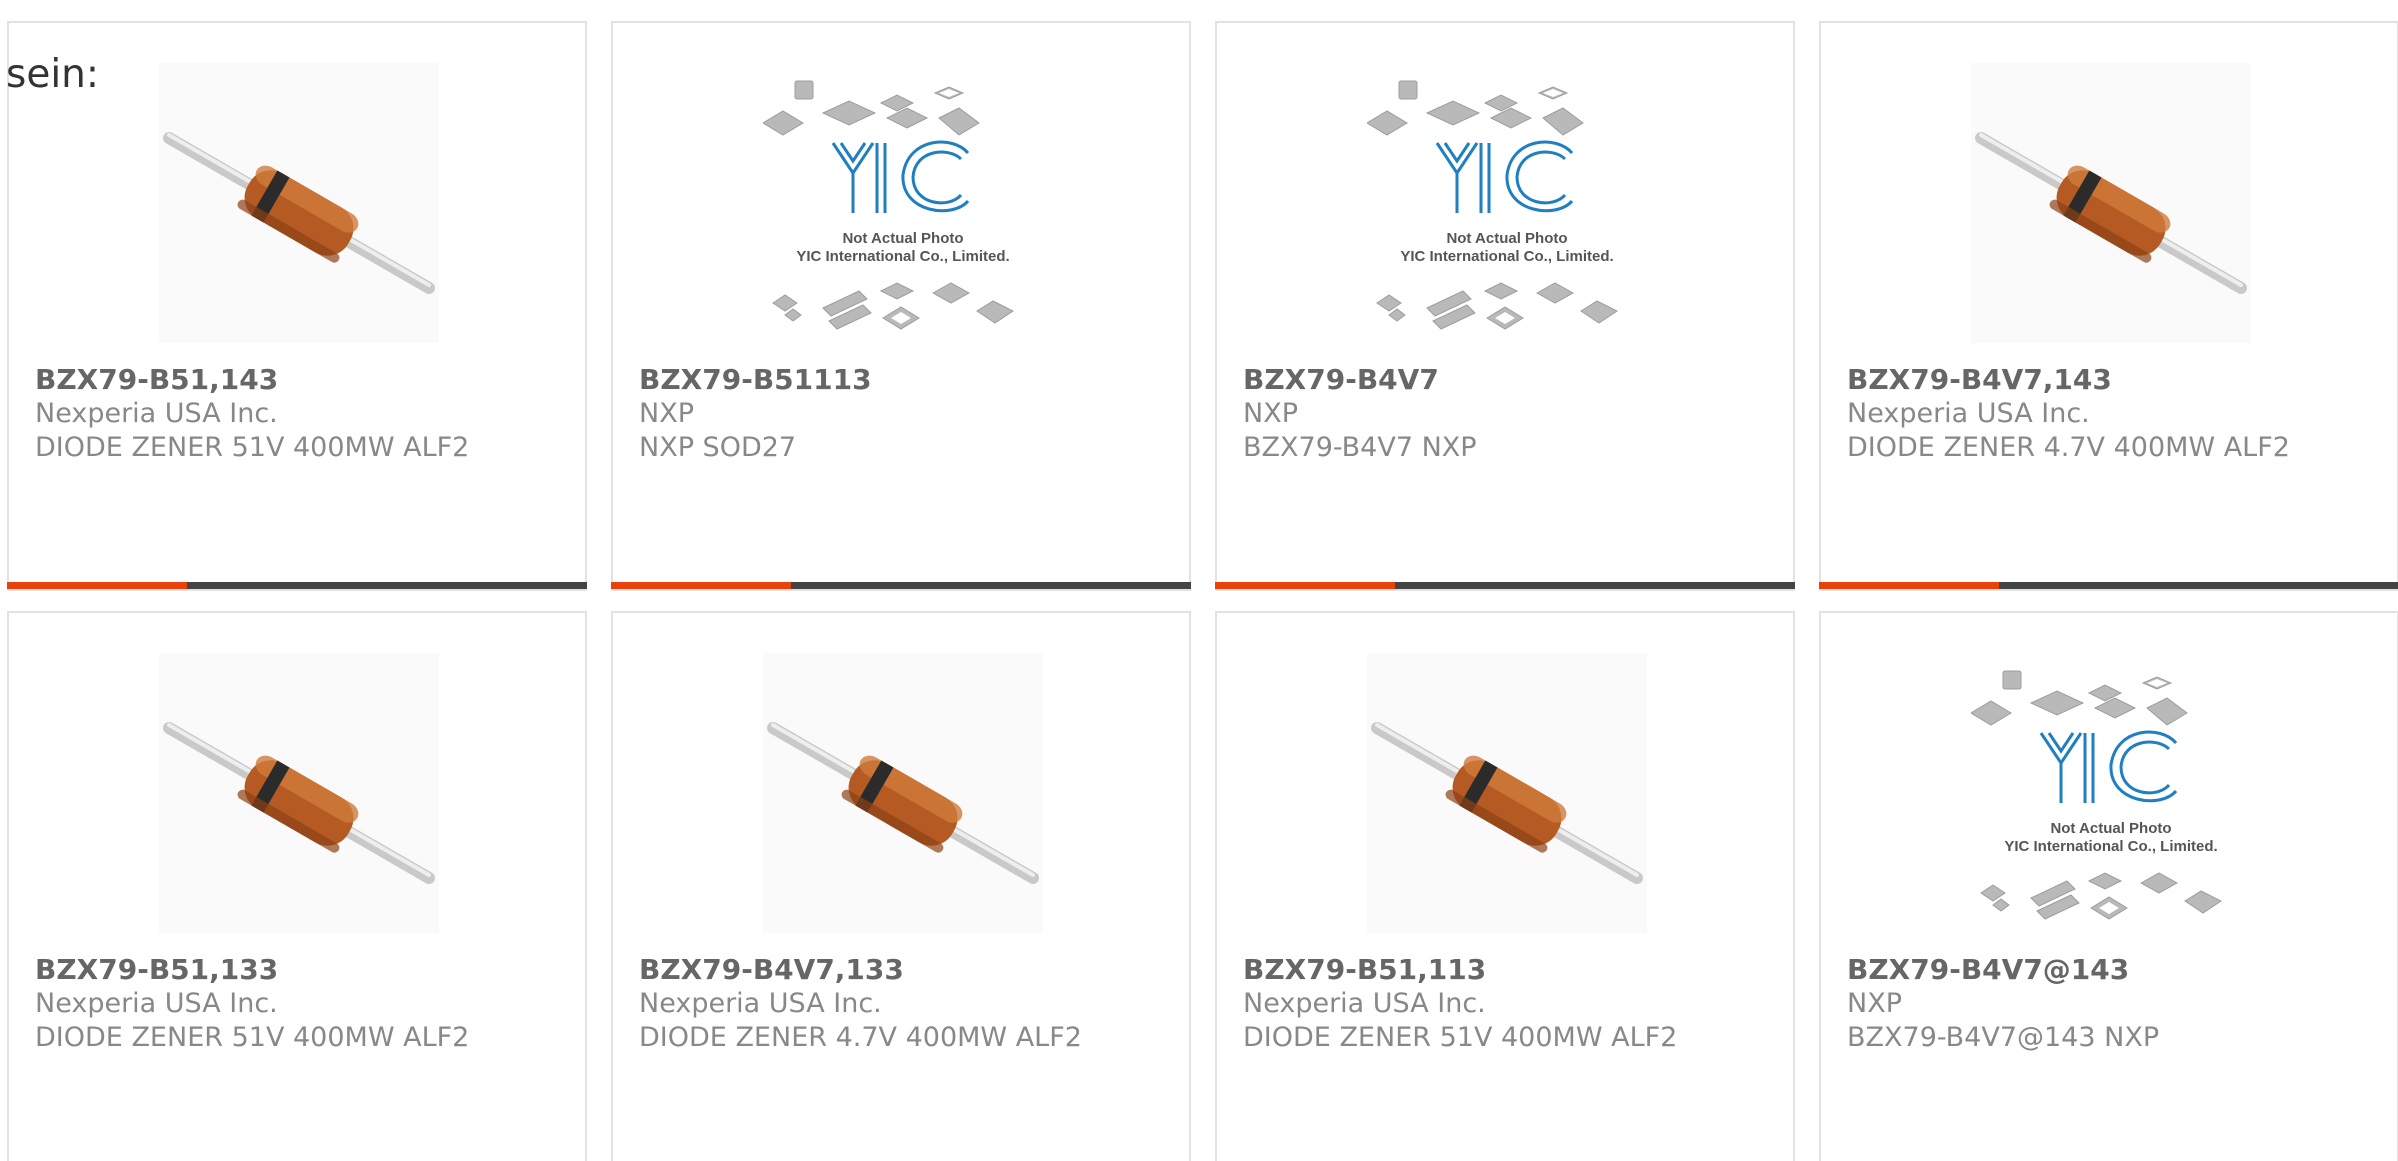  I want to click on product-part-number: BZX79-B51113, so click(909, 380).